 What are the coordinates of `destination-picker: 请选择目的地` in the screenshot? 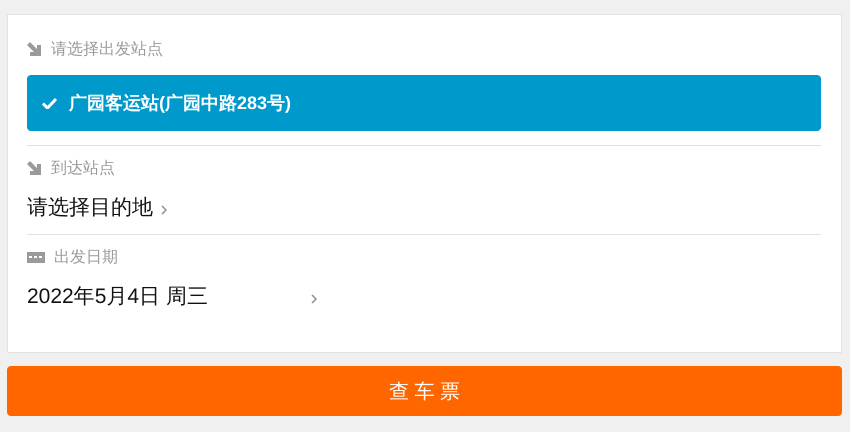 It's located at (90, 207).